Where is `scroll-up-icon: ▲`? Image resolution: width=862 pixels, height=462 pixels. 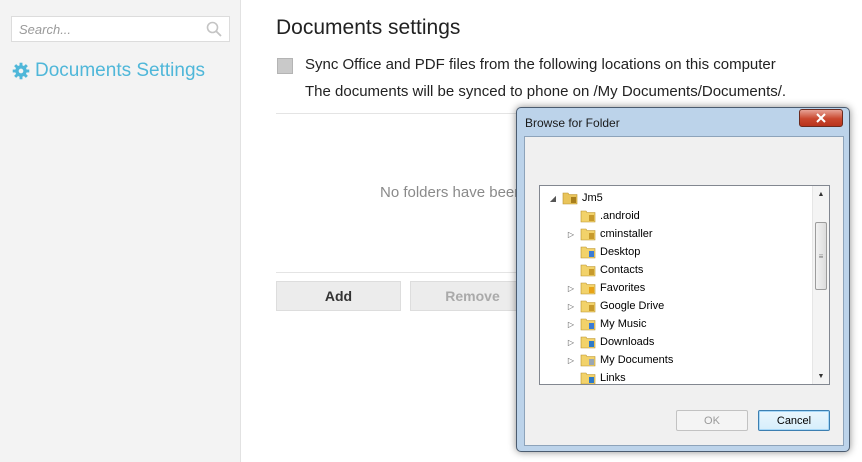
scroll-up-icon: ▲ is located at coordinates (821, 194).